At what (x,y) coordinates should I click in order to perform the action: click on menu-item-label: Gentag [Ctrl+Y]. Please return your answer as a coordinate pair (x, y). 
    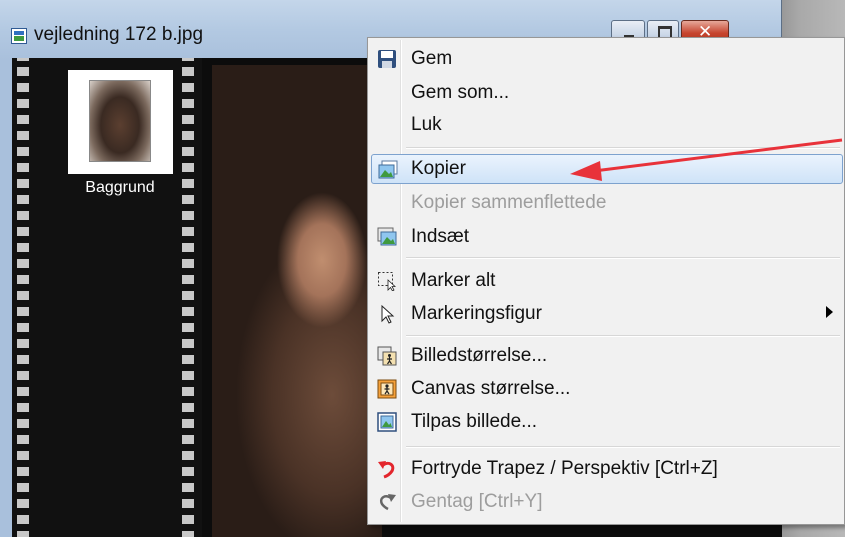
    Looking at the image, I should click on (477, 501).